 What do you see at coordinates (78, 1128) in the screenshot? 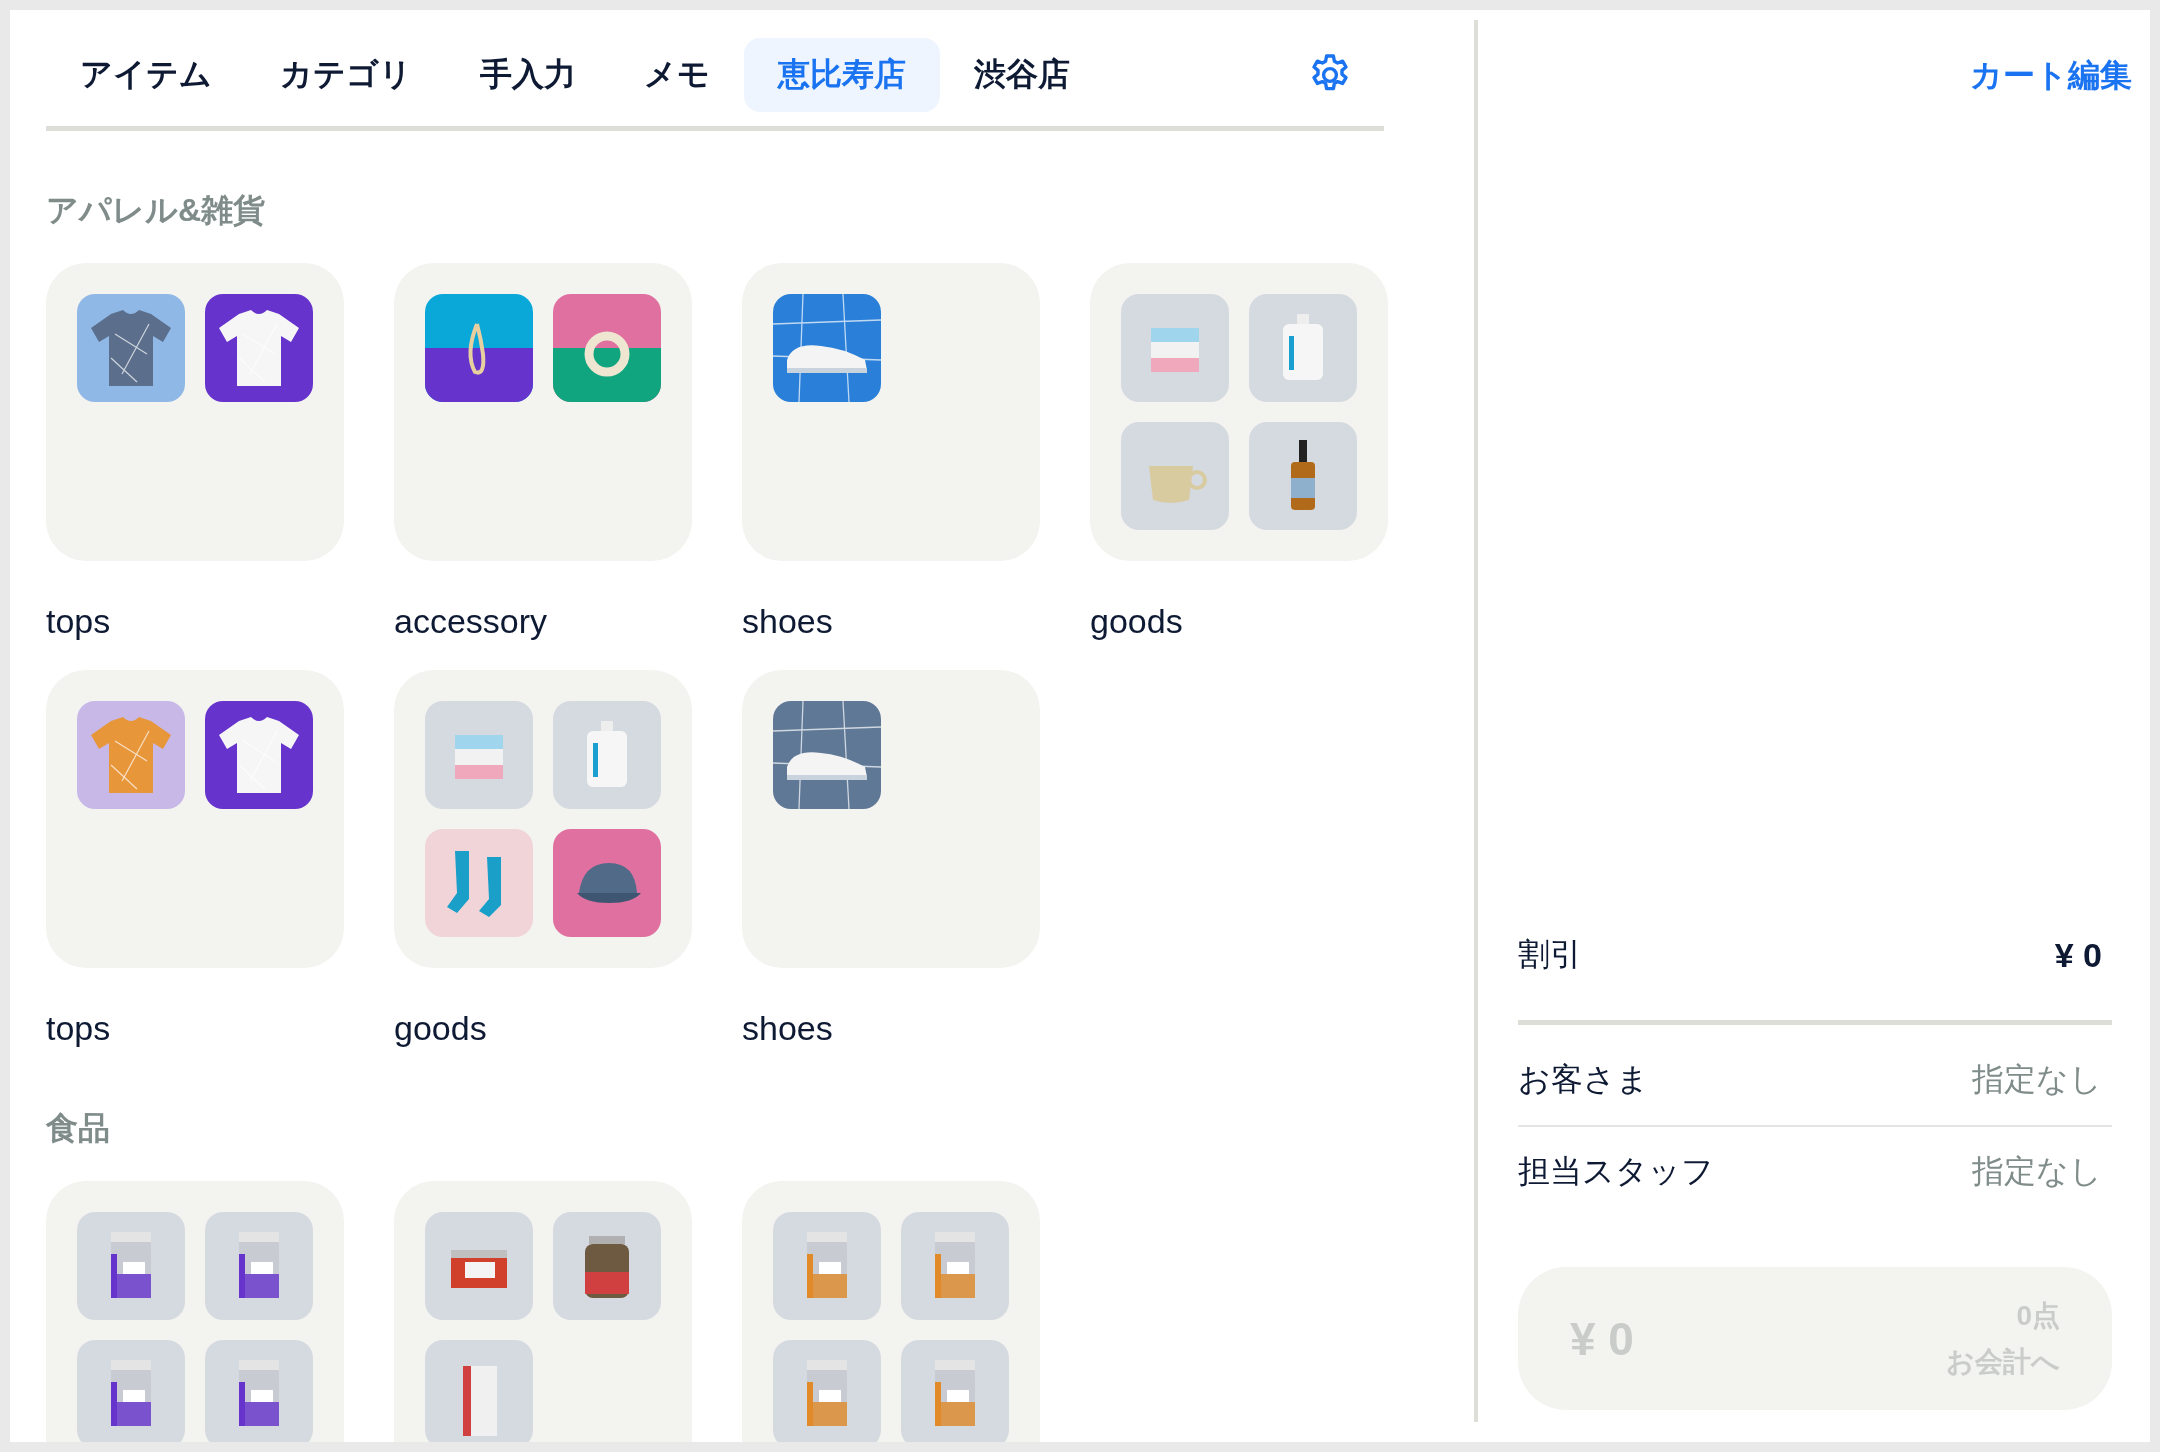
I see `section-heading: 食品` at bounding box center [78, 1128].